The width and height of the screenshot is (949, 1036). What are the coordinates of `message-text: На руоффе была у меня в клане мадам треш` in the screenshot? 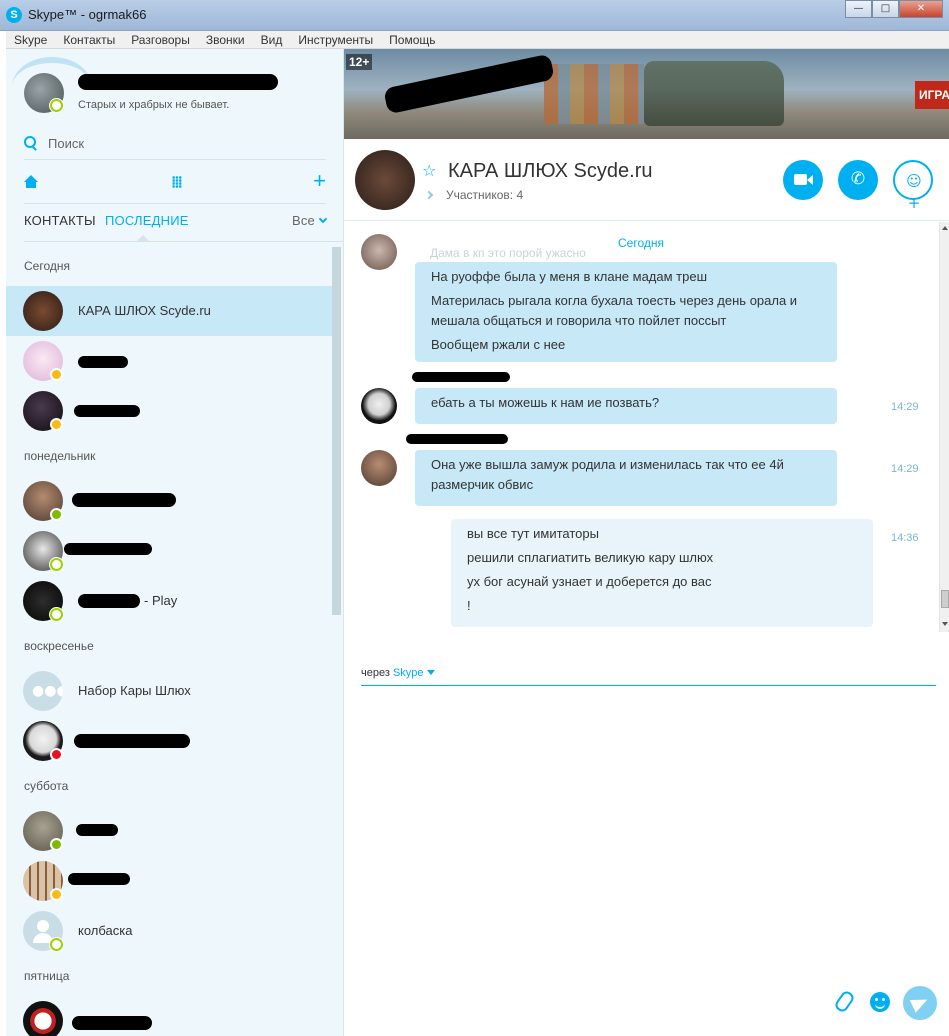 It's located at (569, 276).